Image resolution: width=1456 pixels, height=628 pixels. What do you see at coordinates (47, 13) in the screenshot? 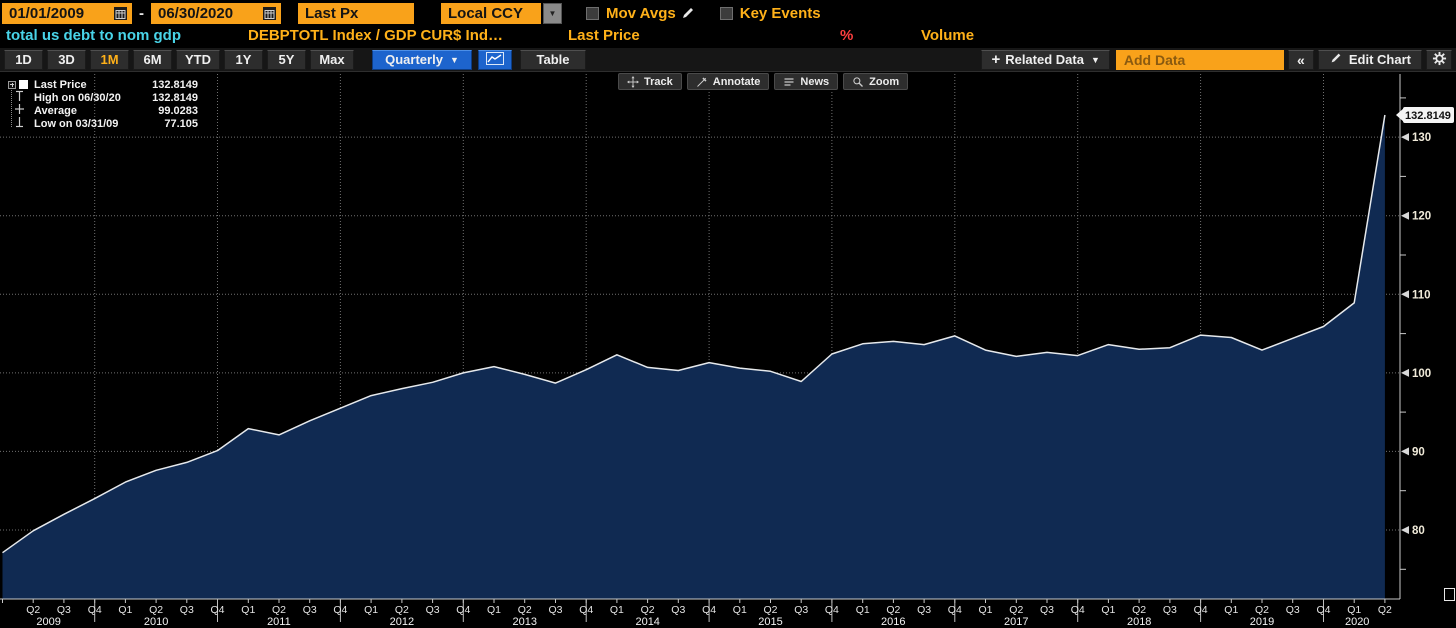
I see `start-date-value: 01/01/2009` at bounding box center [47, 13].